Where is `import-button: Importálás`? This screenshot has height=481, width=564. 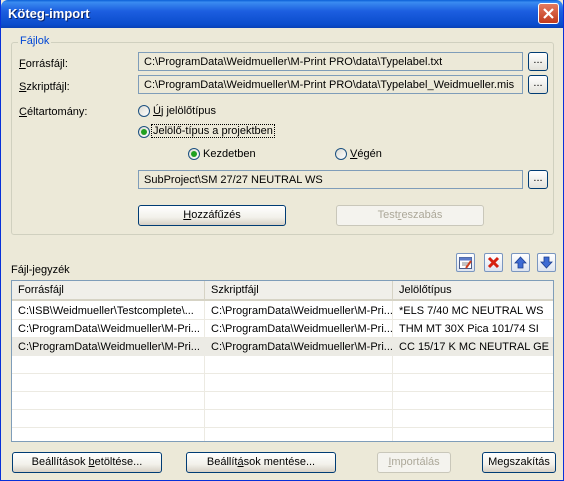
import-button: Importálás is located at coordinates (414, 462).